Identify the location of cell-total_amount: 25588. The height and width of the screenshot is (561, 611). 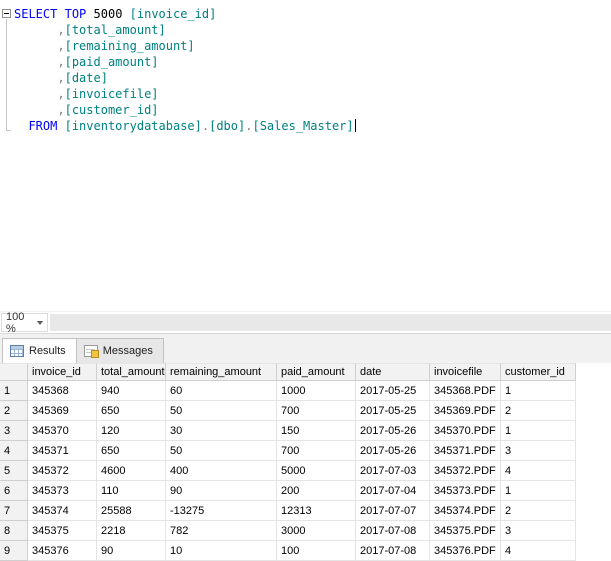
(131, 511).